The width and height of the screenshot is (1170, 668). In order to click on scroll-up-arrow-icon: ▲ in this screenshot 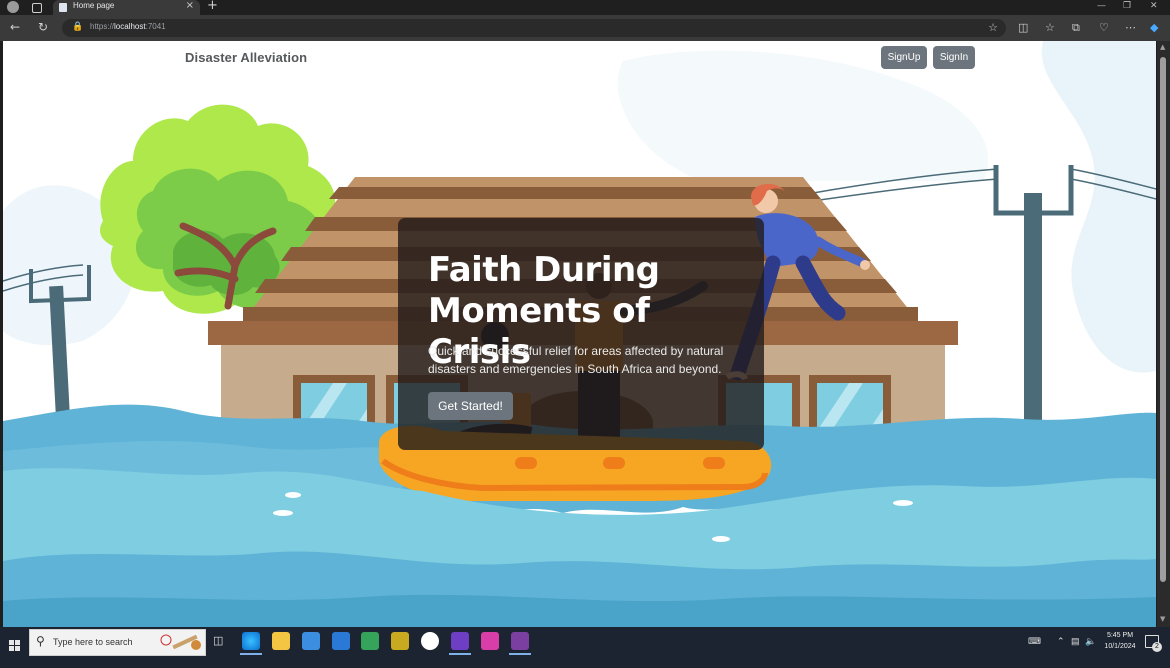, I will do `click(1162, 47)`.